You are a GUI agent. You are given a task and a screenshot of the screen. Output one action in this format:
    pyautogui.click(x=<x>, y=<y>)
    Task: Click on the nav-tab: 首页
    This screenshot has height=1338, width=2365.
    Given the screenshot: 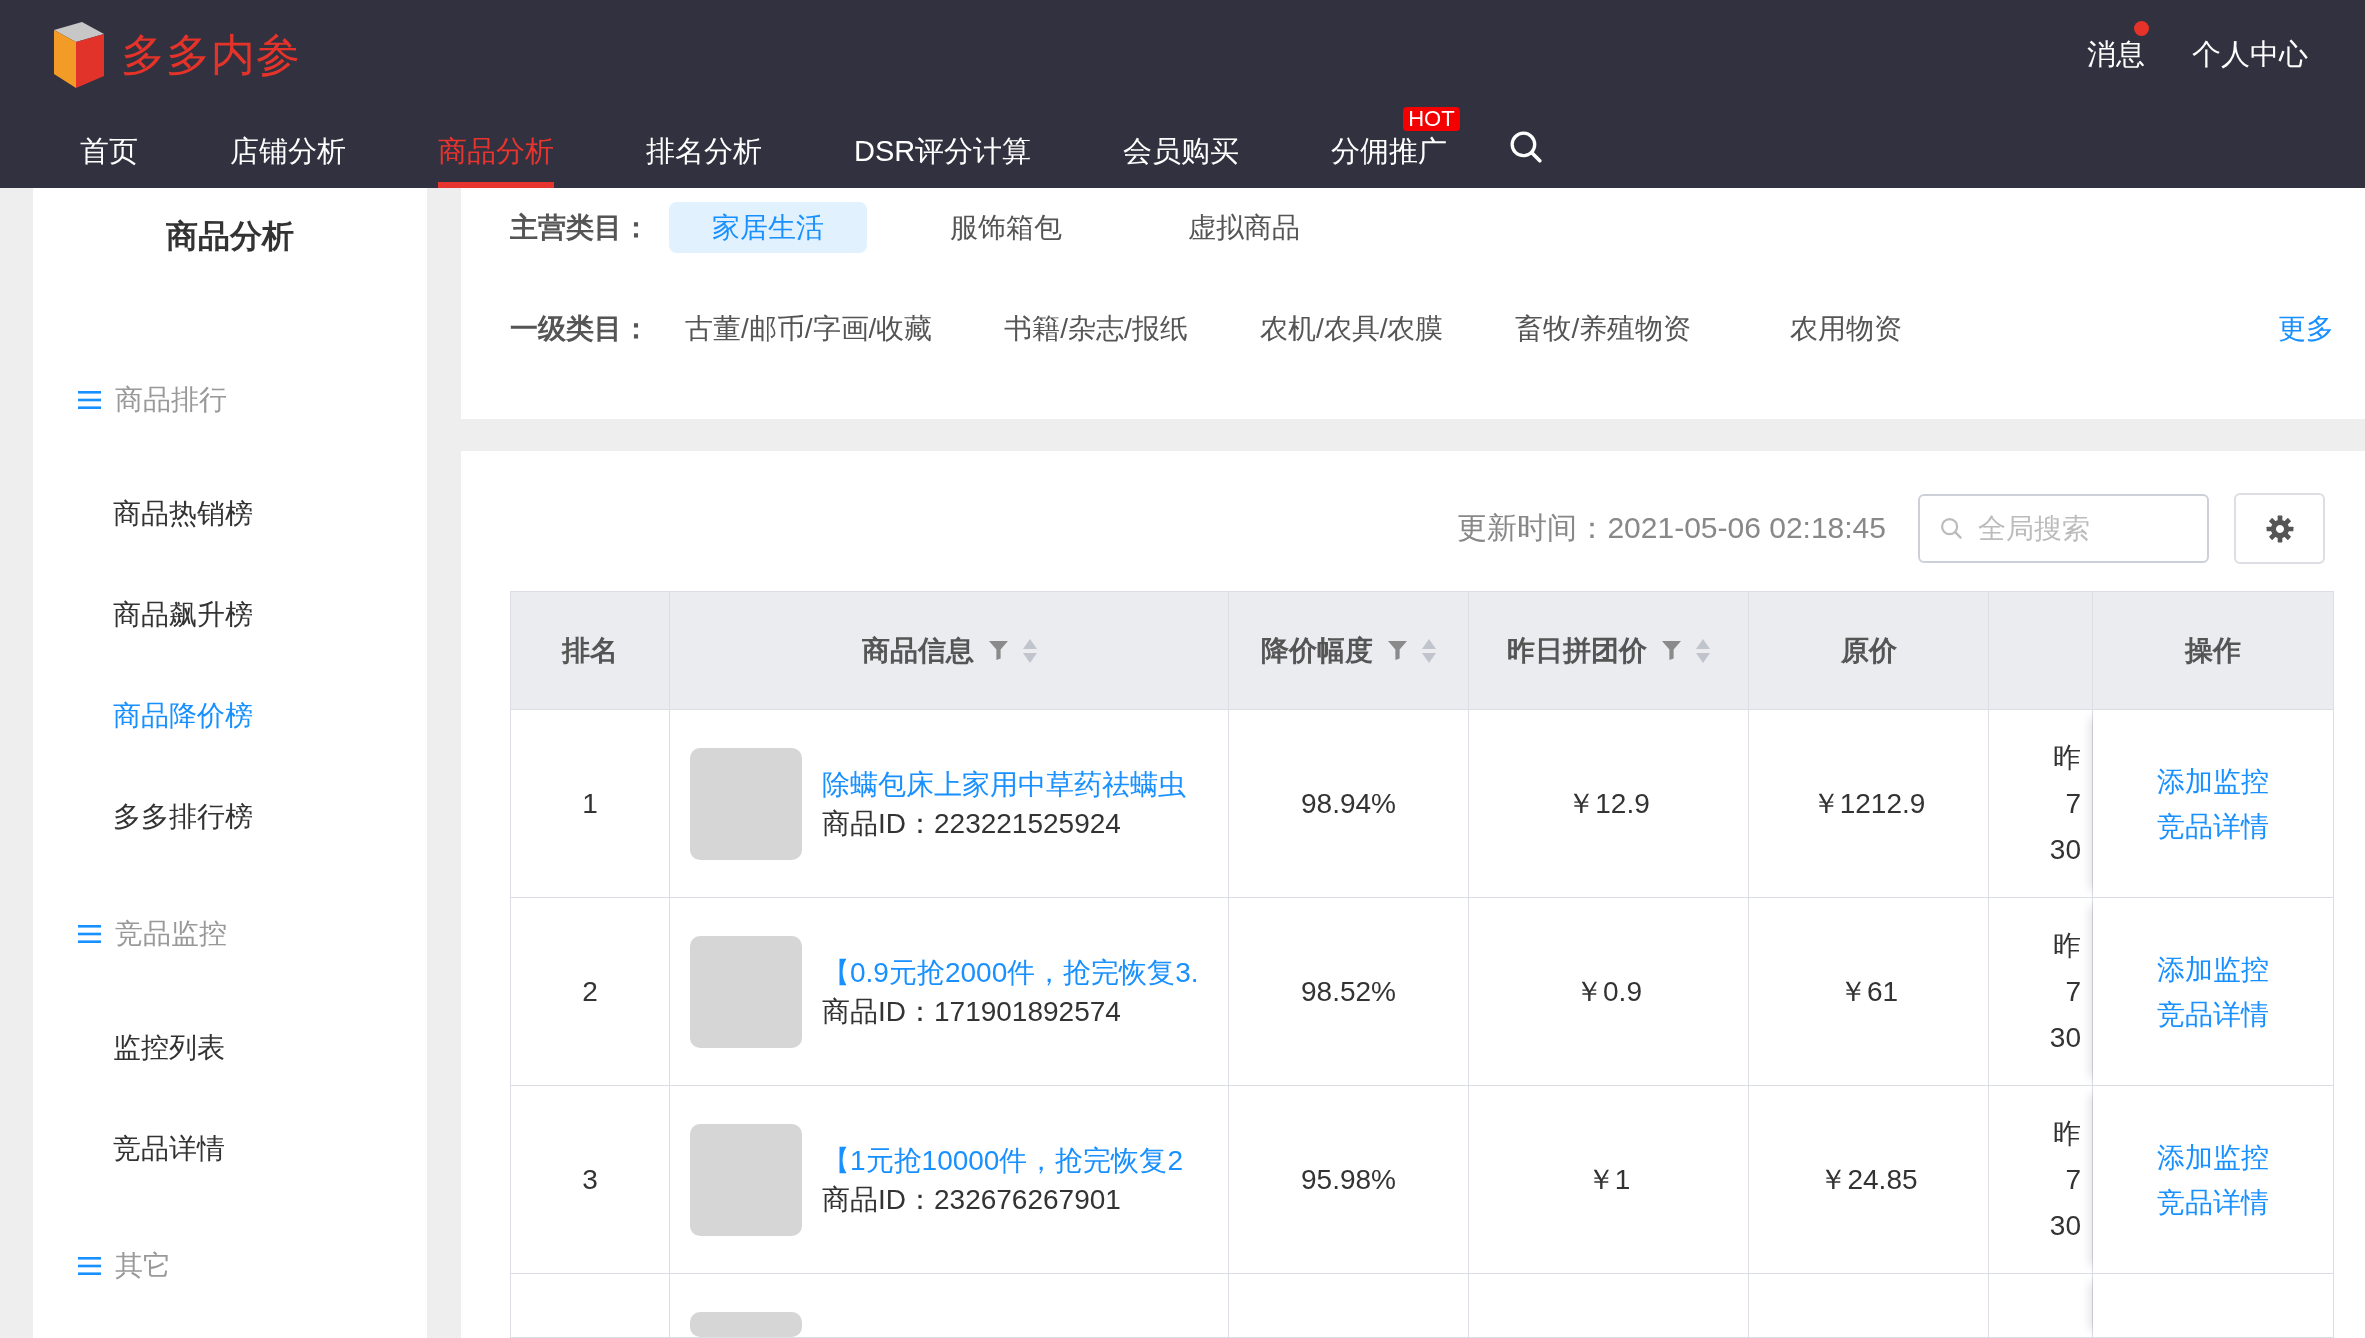 What is the action you would take?
    pyautogui.click(x=109, y=161)
    